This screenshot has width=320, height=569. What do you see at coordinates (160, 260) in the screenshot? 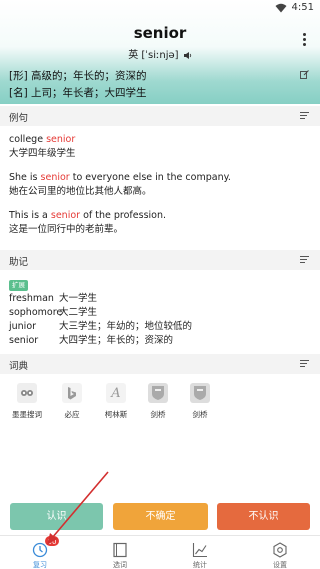
I see `mnemonic-section-header: 助记` at bounding box center [160, 260].